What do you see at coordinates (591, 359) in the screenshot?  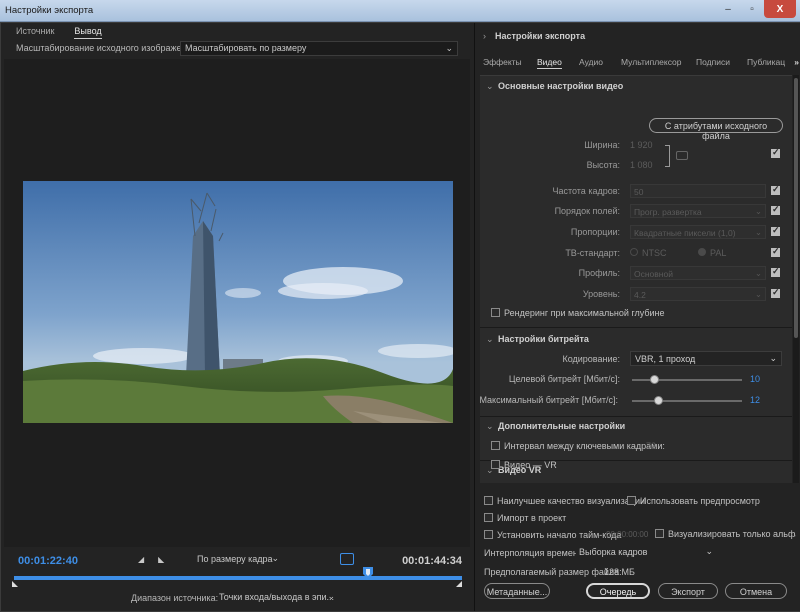 I see `encoding-label: Кодирование:` at bounding box center [591, 359].